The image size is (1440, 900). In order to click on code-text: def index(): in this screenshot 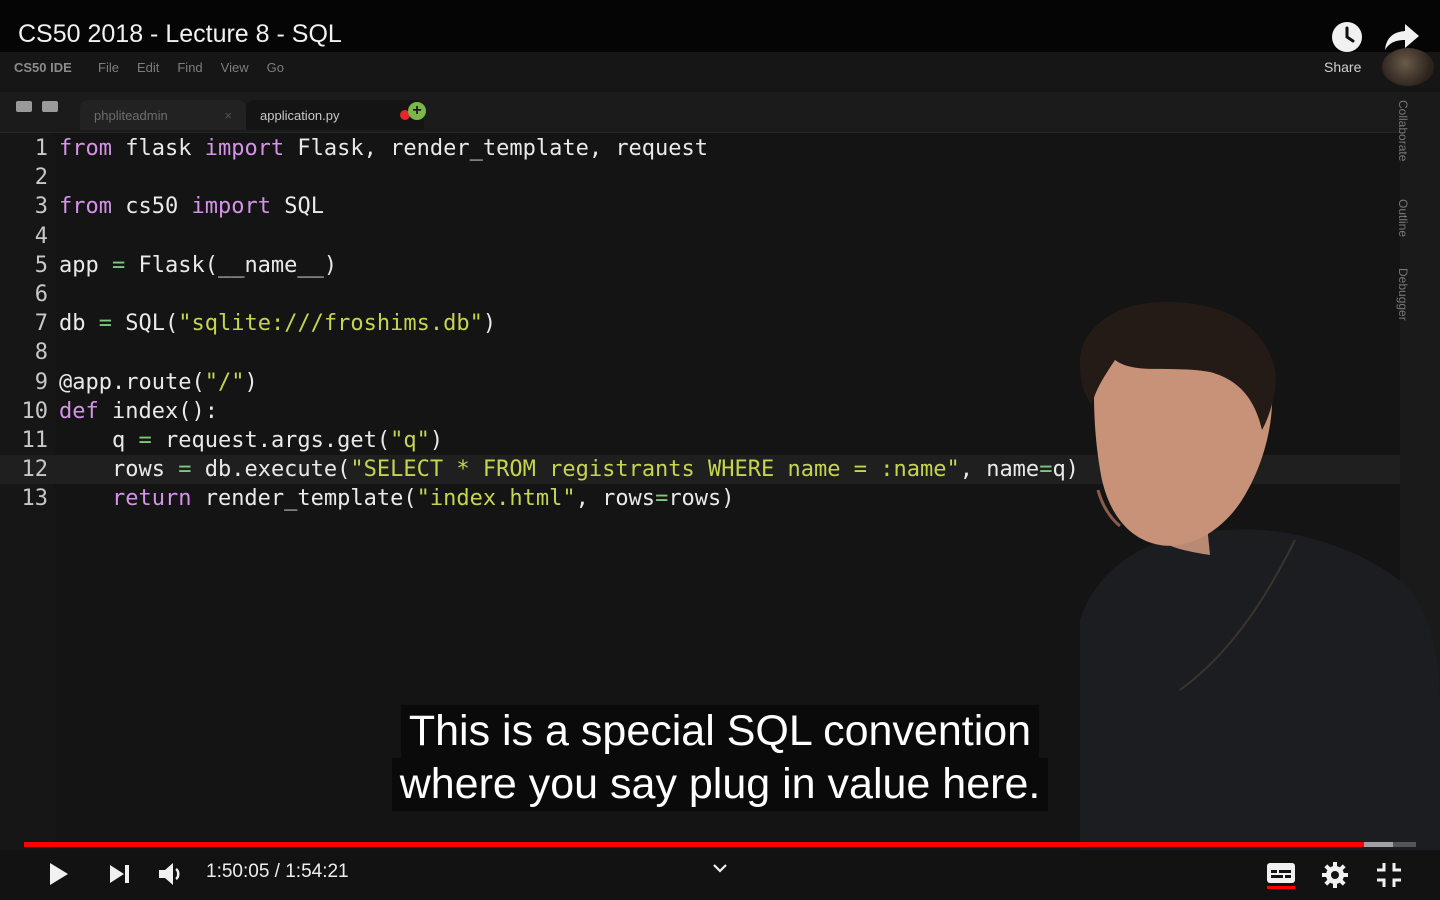, I will do `click(138, 411)`.